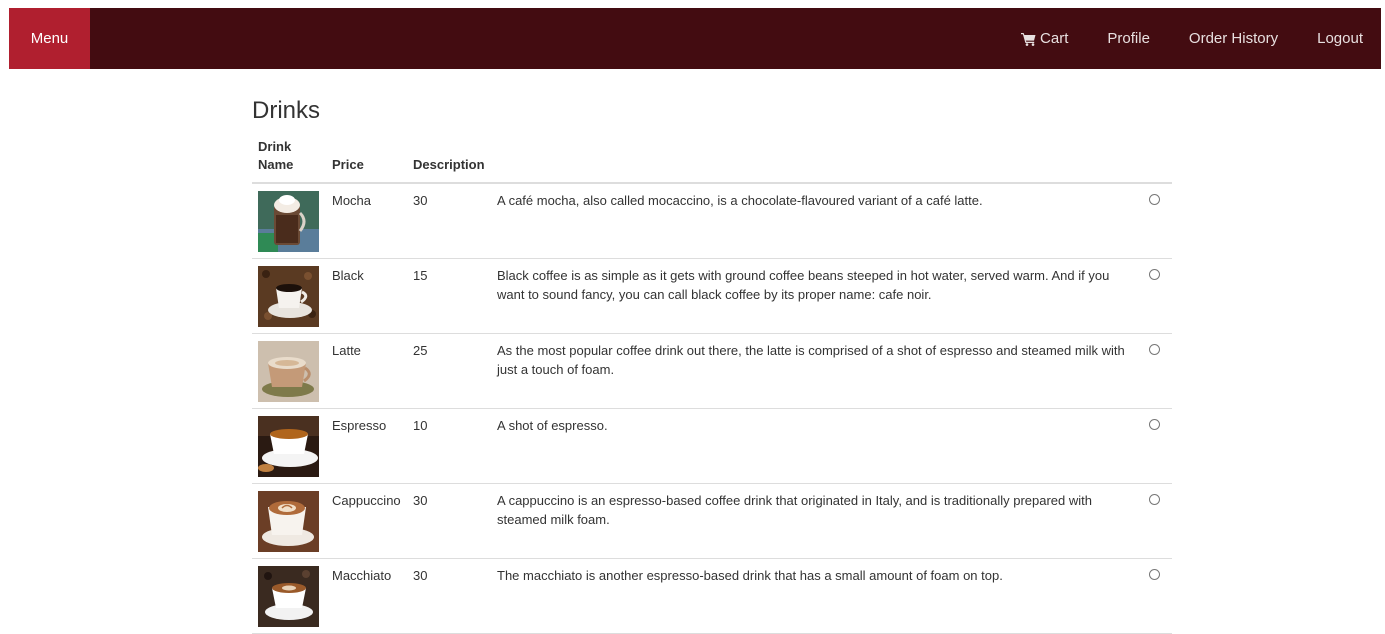 Image resolution: width=1385 pixels, height=634 pixels. Describe the element at coordinates (449, 296) in the screenshot. I see `drink-price: 15` at that location.